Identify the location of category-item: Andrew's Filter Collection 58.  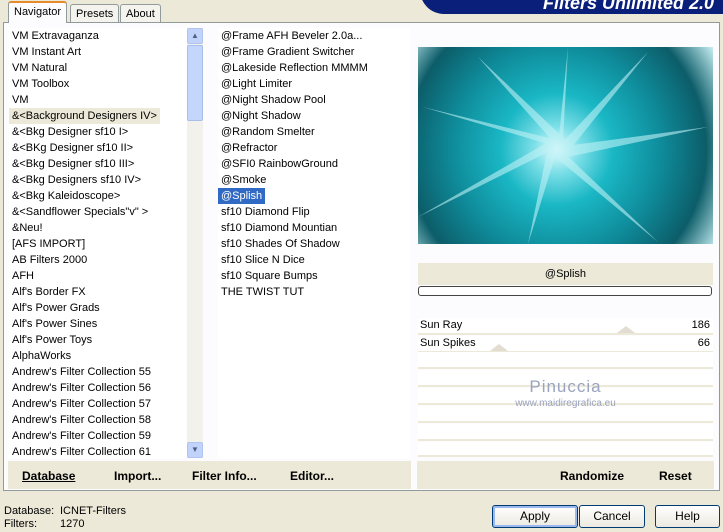
(98, 420).